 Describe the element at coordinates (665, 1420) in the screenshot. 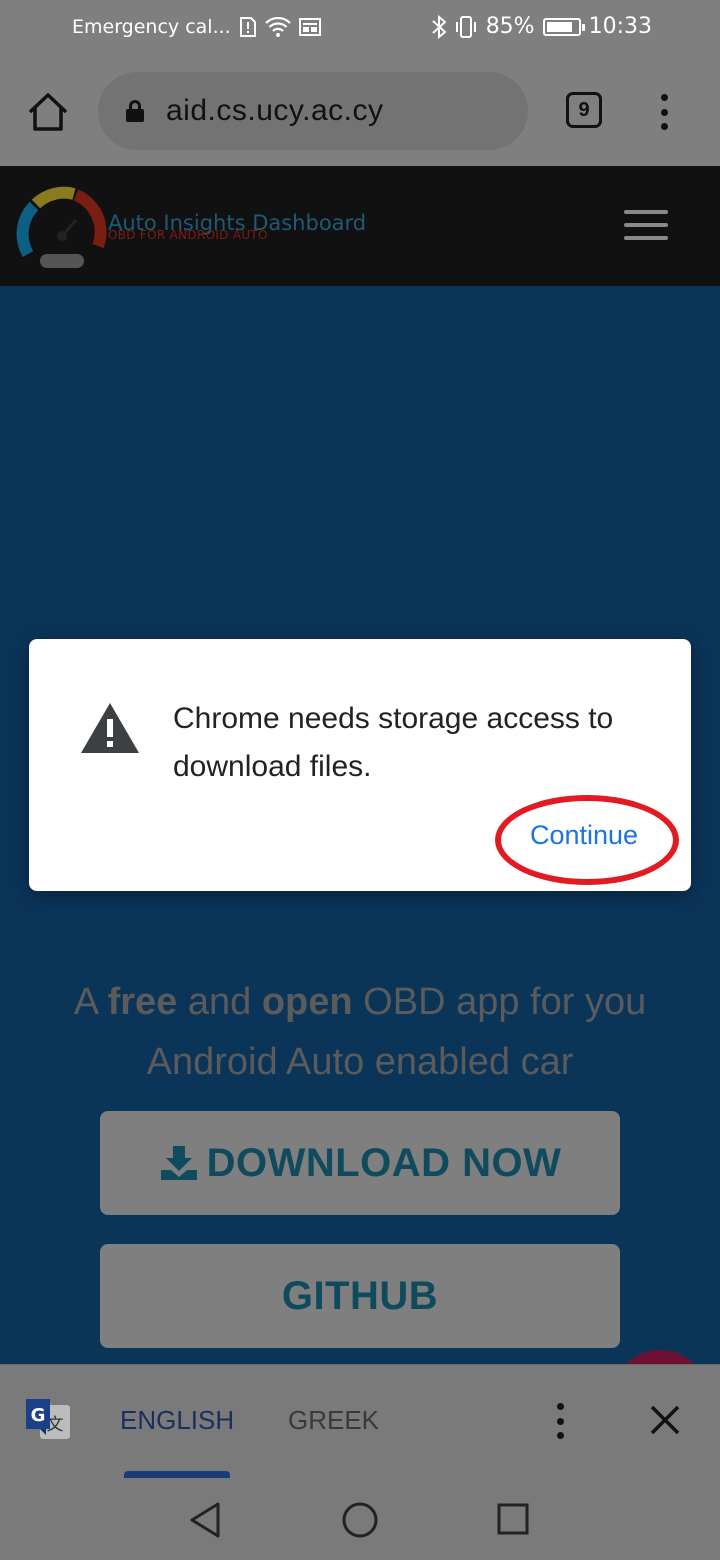

I see `close-icon` at that location.